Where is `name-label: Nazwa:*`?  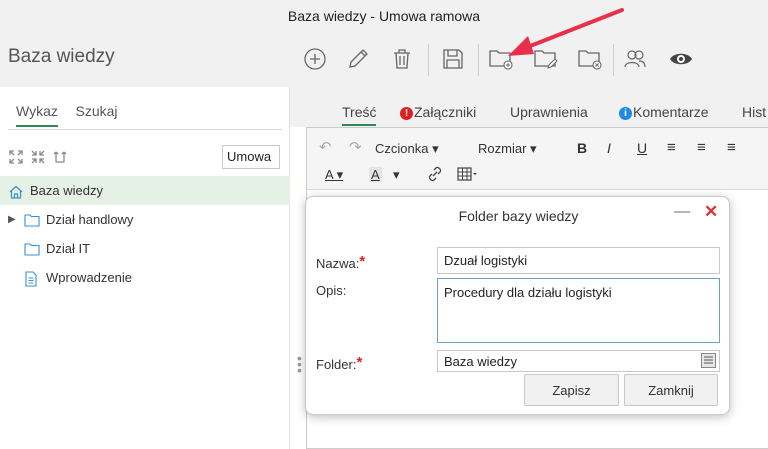 name-label: Nazwa:* is located at coordinates (340, 262).